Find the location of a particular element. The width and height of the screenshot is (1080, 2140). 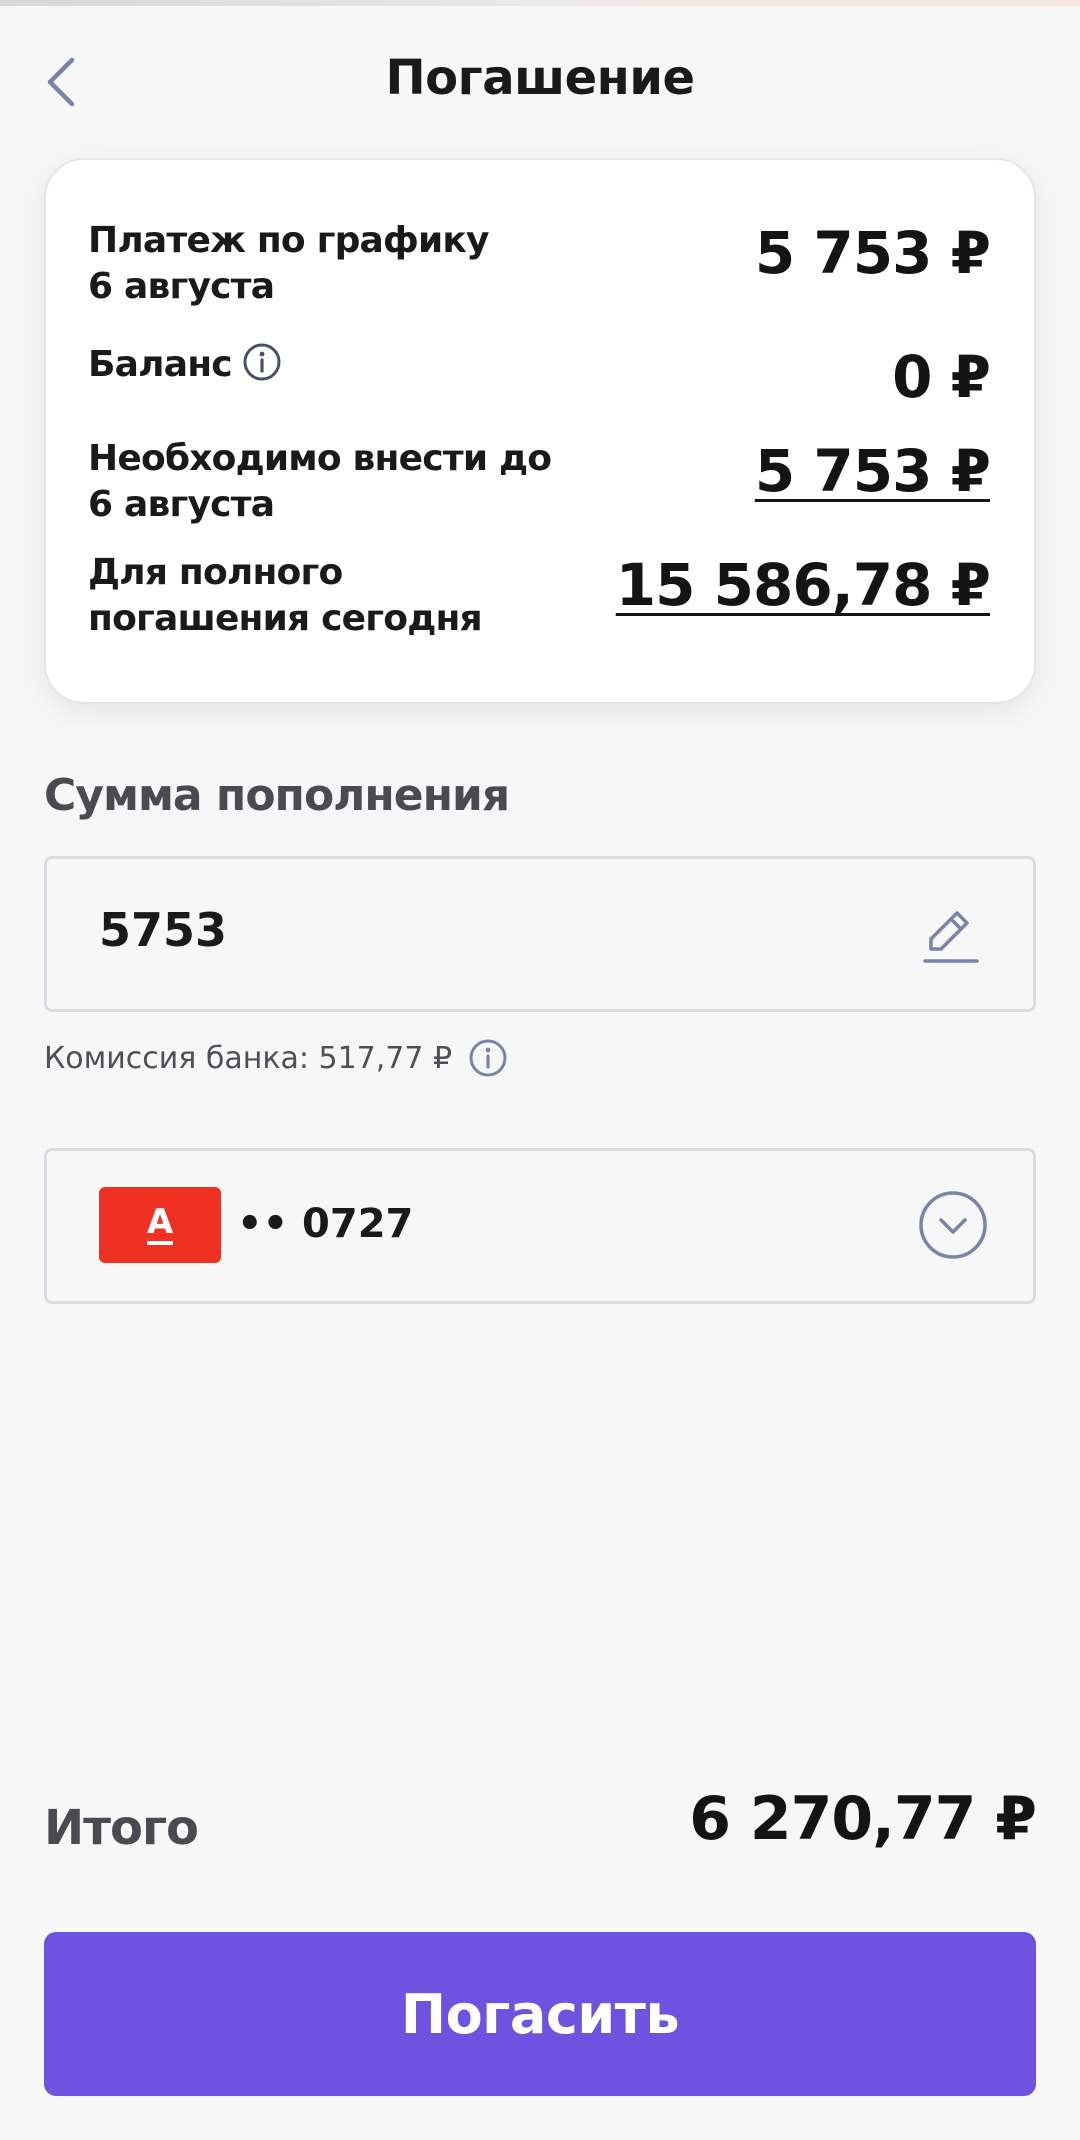

balance-info-button is located at coordinates (262, 362).